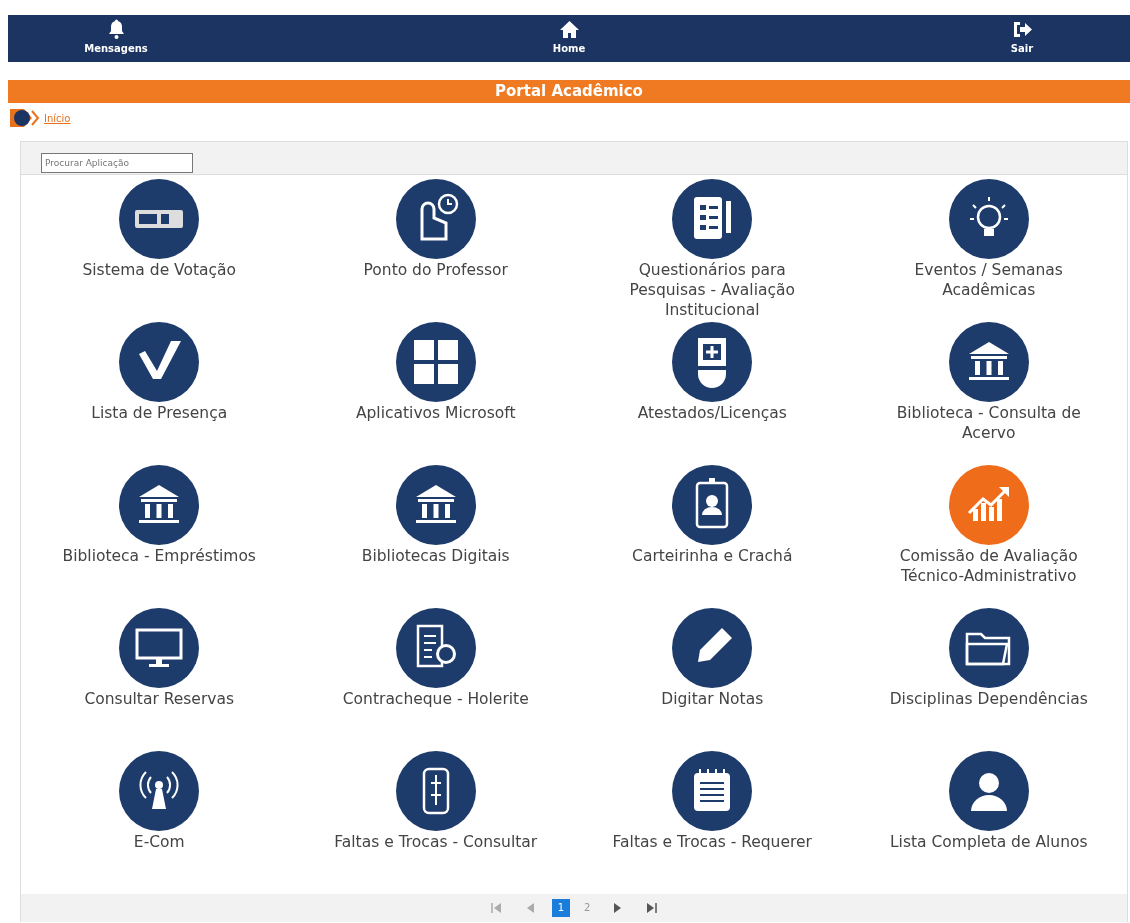 The width and height of the screenshot is (1130, 923). What do you see at coordinates (159, 515) in the screenshot?
I see `app-tile: Biblioteca - Empréstimos` at bounding box center [159, 515].